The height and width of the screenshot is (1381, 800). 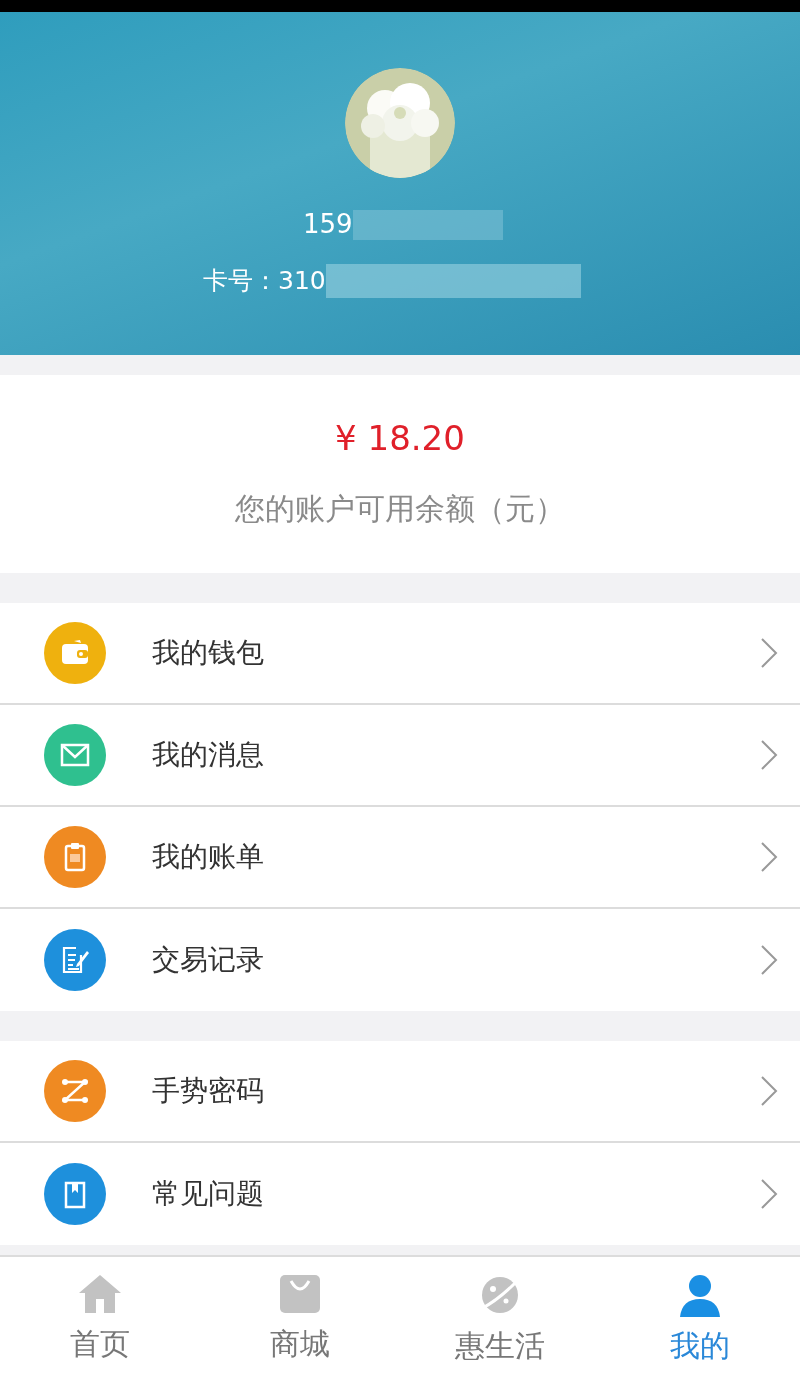 I want to click on tab-bar-item: 我的, so click(x=700, y=1319).